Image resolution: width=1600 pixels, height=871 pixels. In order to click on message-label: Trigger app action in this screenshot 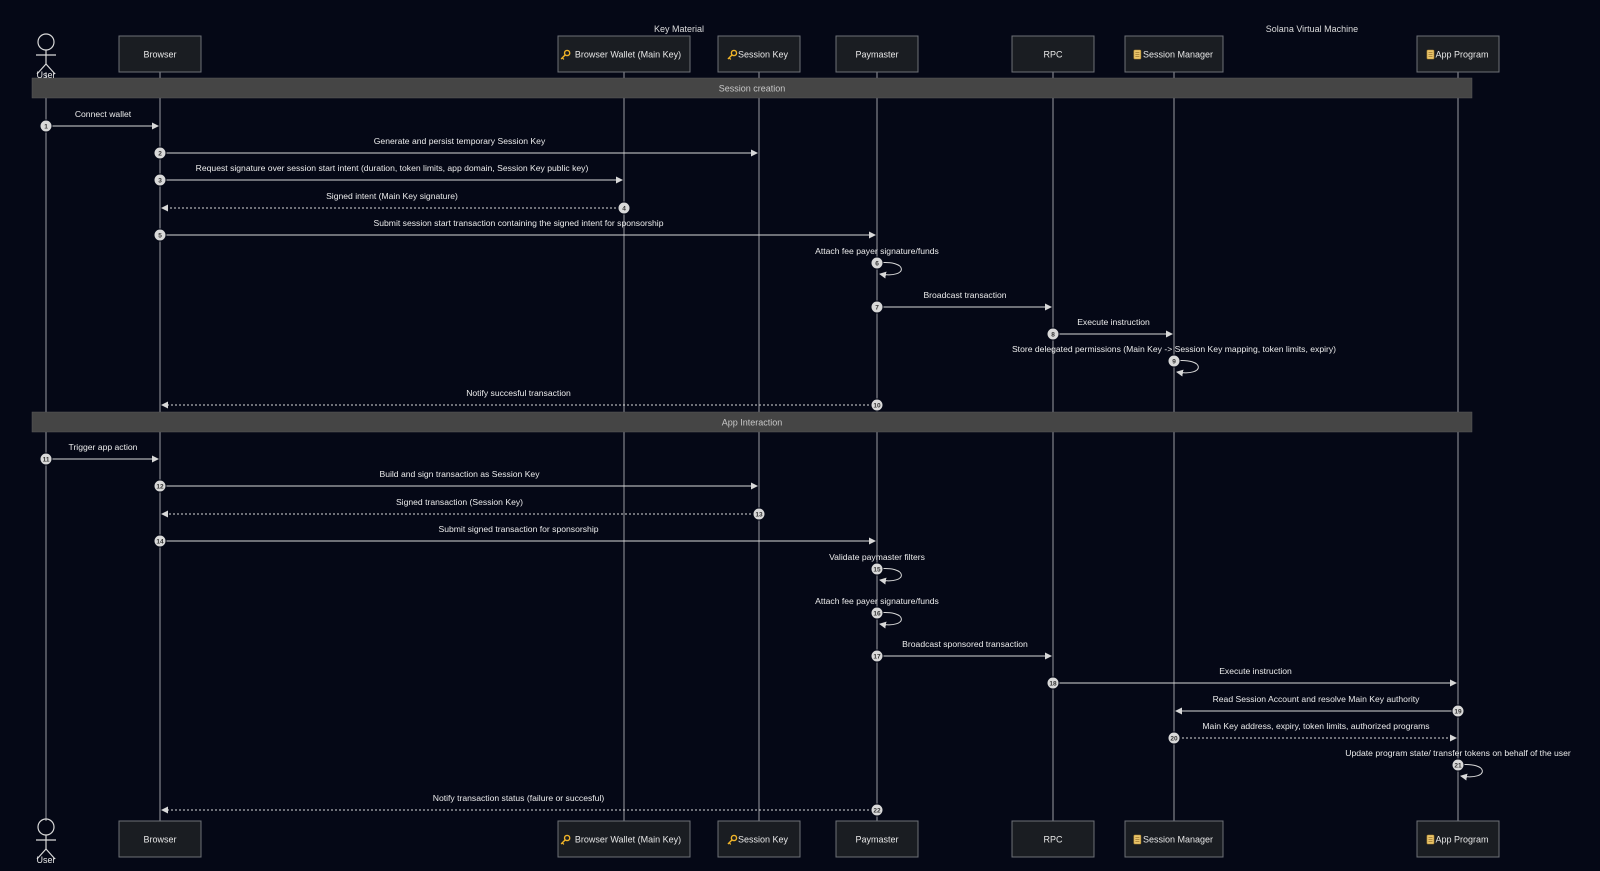, I will do `click(103, 447)`.